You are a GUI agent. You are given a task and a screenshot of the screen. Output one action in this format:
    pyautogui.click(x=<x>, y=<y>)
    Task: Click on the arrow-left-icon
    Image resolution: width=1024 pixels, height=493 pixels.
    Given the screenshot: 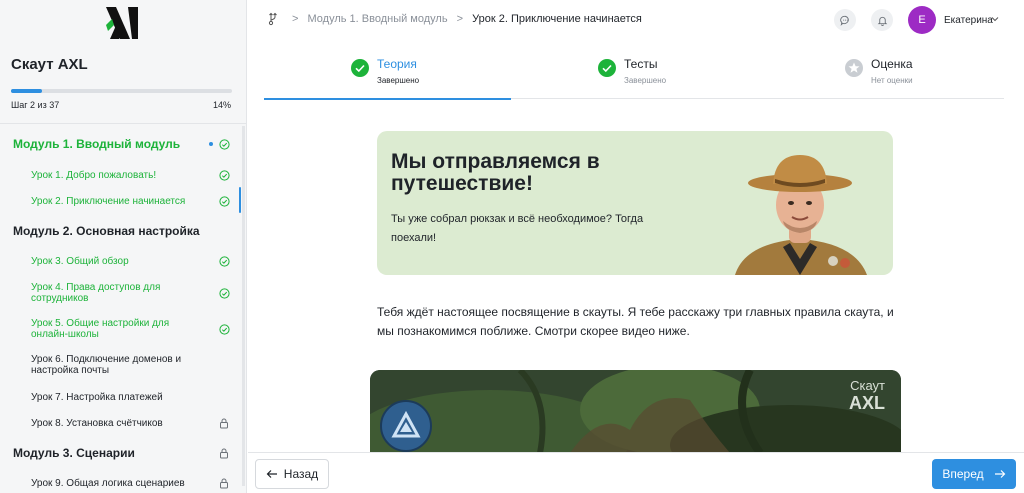 What is the action you would take?
    pyautogui.click(x=271, y=474)
    